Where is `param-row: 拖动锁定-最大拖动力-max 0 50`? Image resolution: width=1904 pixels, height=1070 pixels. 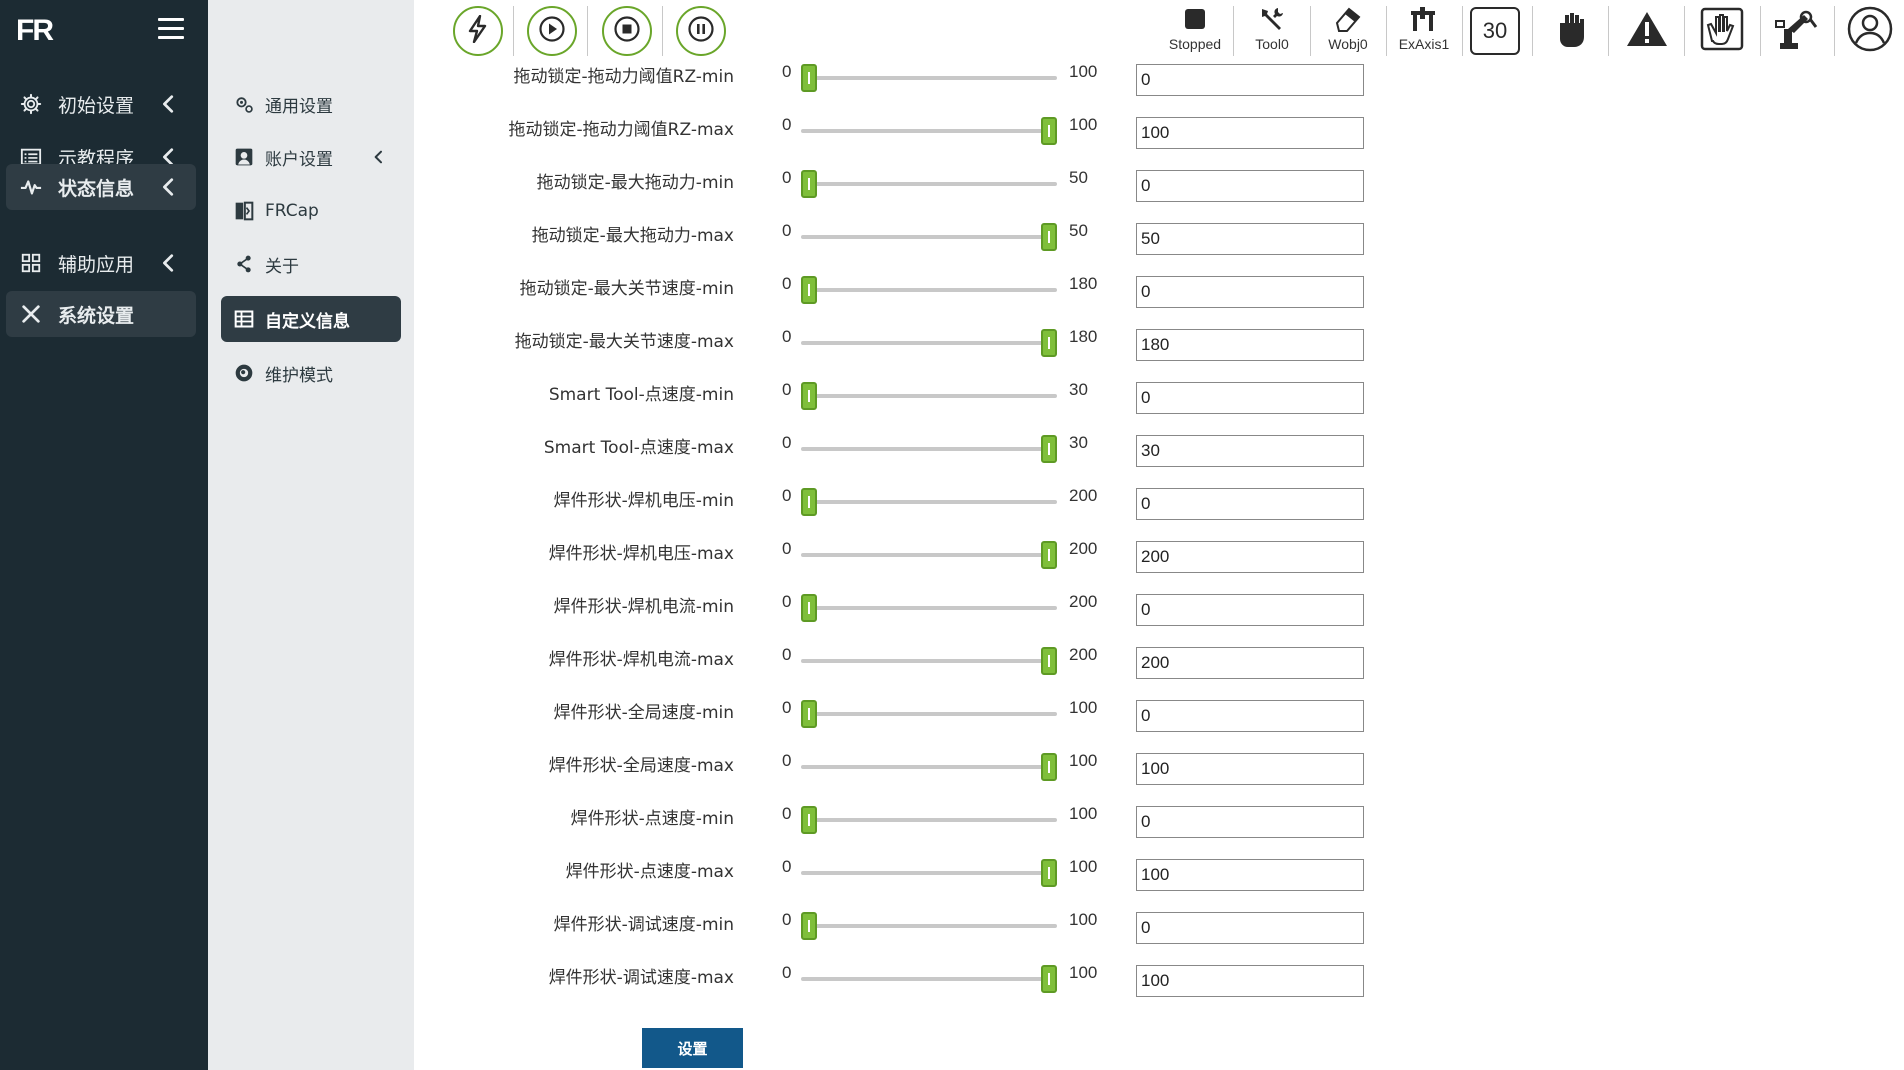
param-row: 拖动锁定-最大拖动力-max 0 50 is located at coordinates (964, 241).